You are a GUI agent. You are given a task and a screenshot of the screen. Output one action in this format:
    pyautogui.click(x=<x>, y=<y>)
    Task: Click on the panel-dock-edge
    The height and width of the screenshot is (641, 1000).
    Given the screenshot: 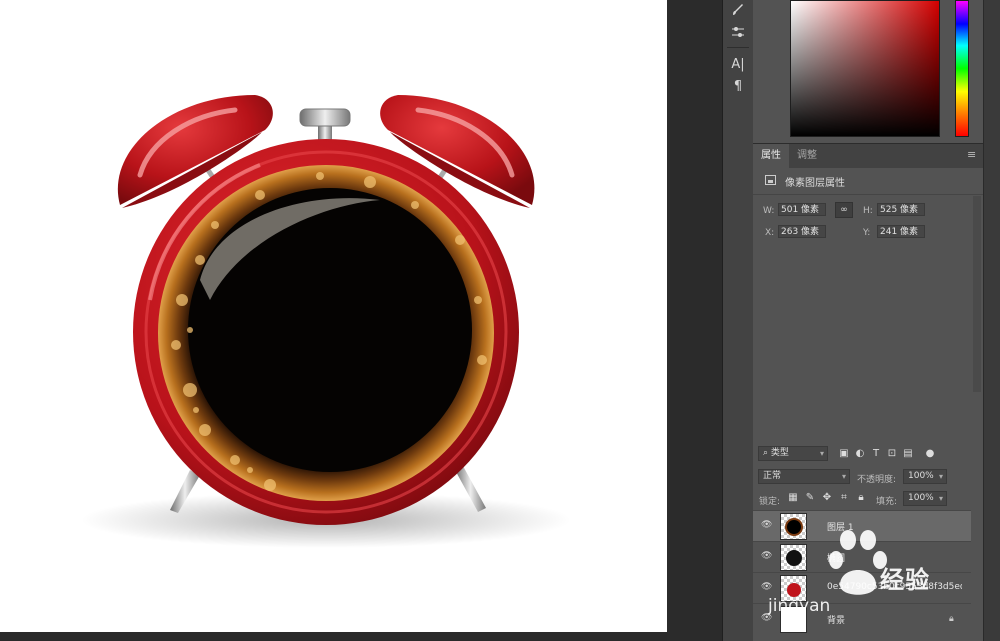 What is the action you would take?
    pyautogui.click(x=991, y=320)
    